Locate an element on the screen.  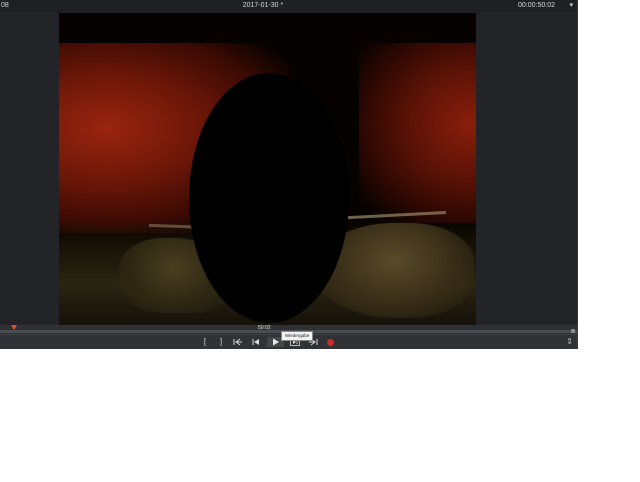
play-icon is located at coordinates (276, 342).